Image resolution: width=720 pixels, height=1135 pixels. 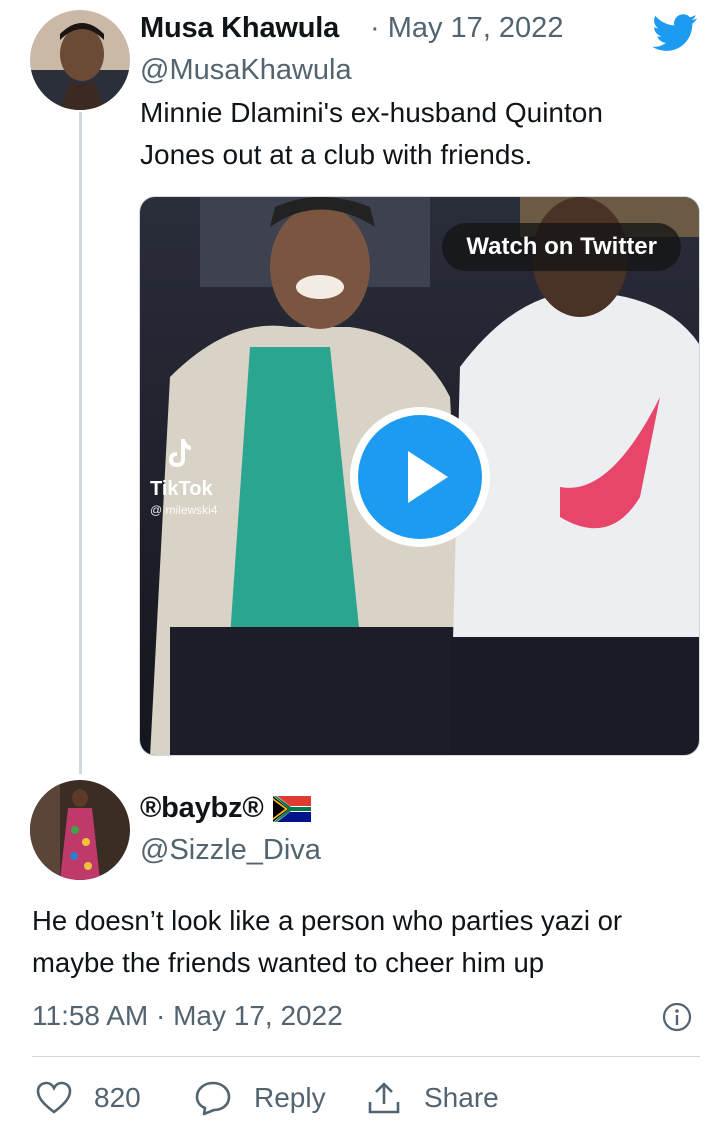 What do you see at coordinates (202, 808) in the screenshot?
I see `reply-author-name: ®baybz®` at bounding box center [202, 808].